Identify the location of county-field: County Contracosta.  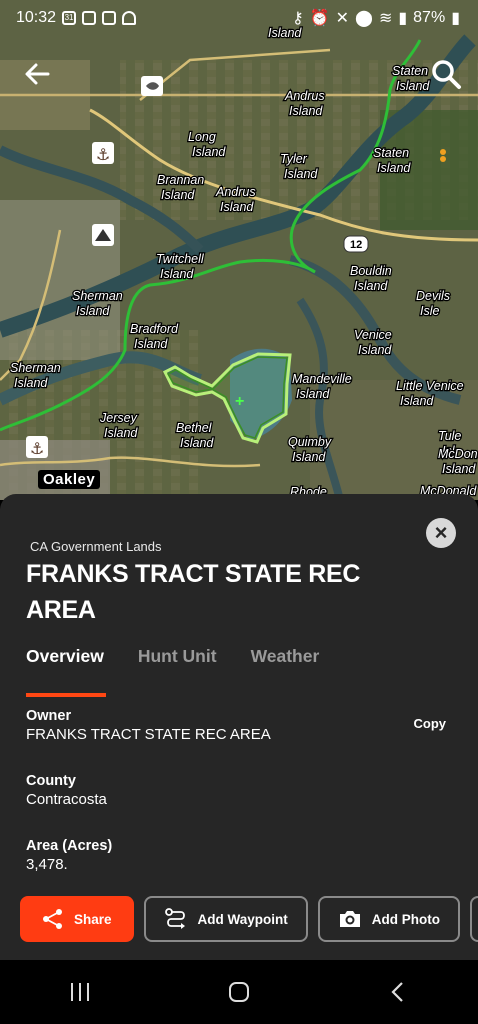
(66, 790).